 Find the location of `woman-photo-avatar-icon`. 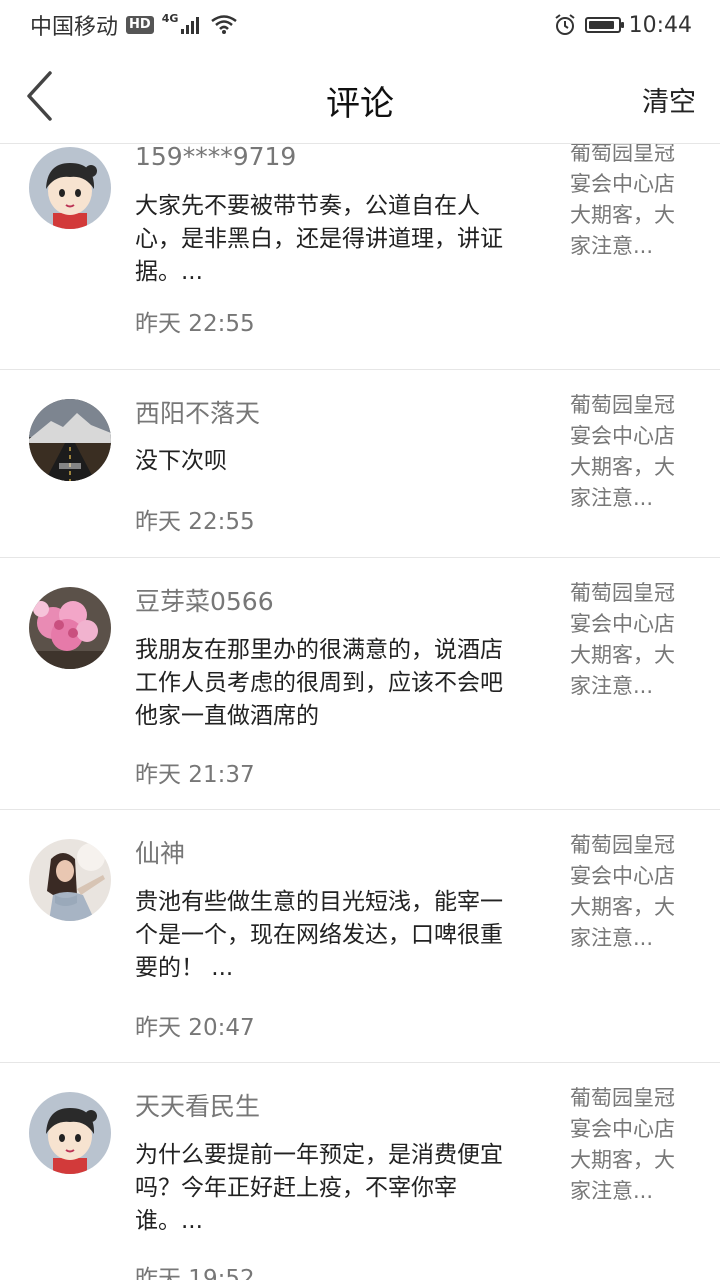

woman-photo-avatar-icon is located at coordinates (70, 880).